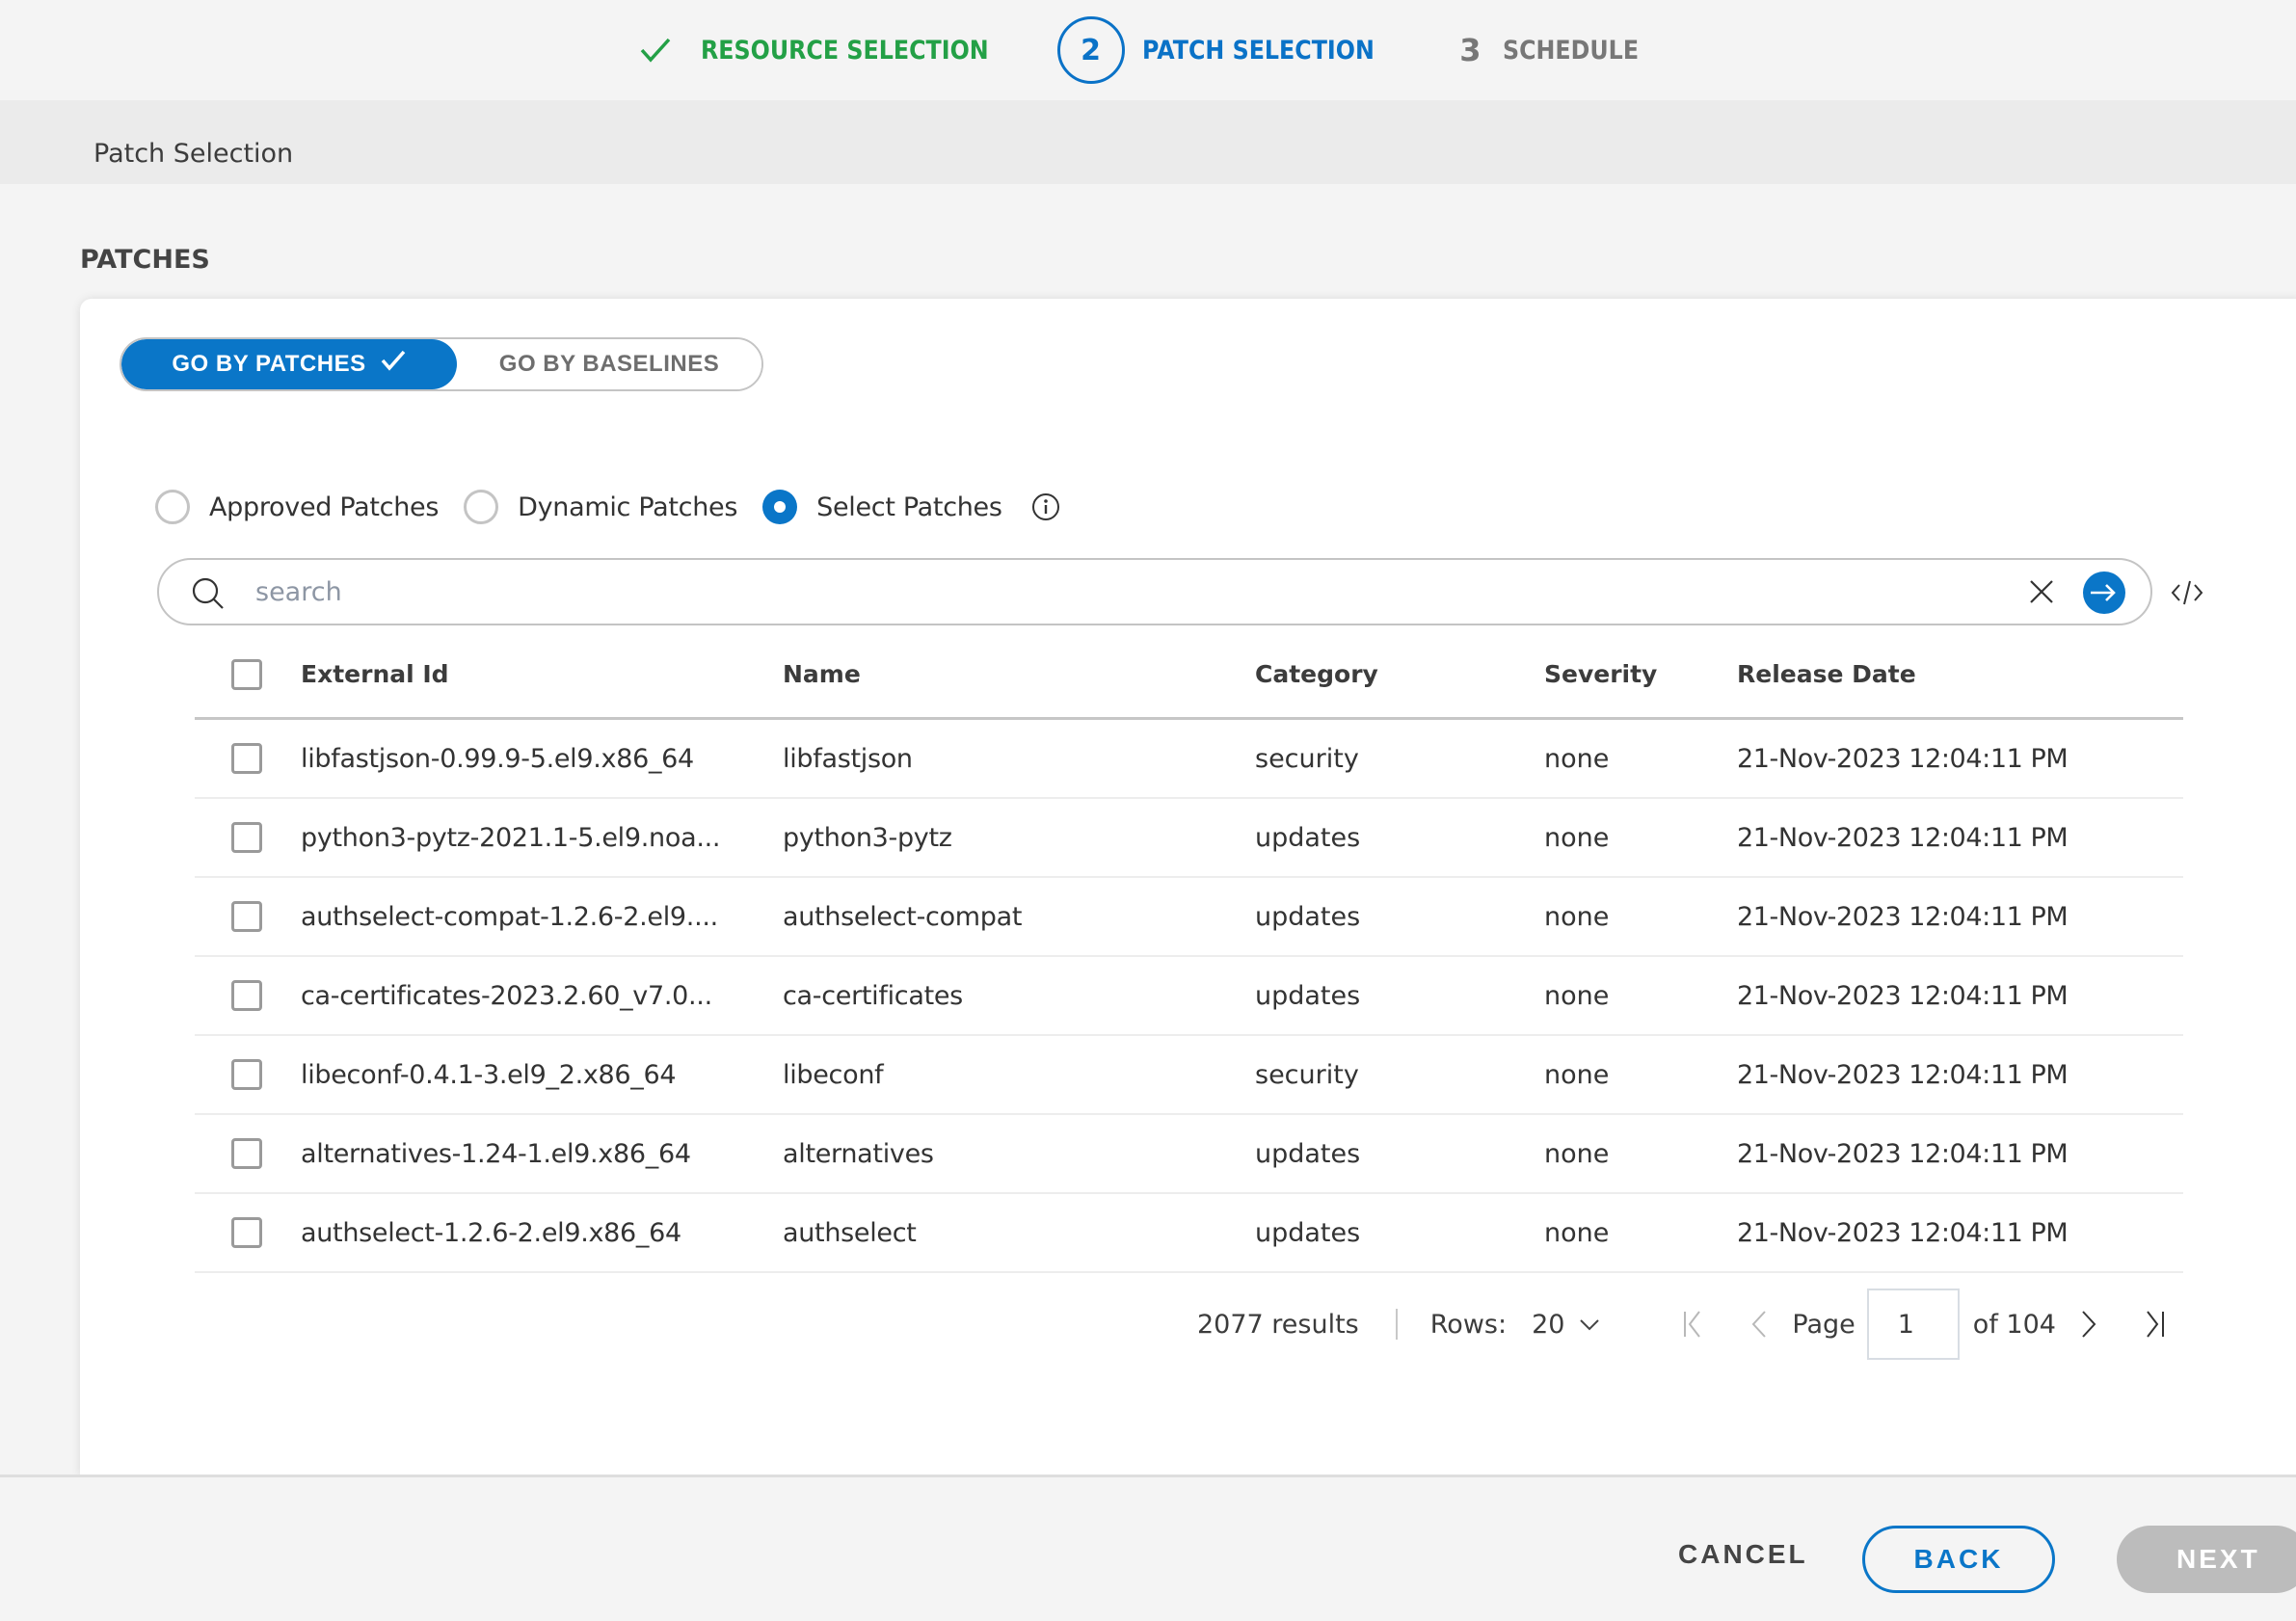  I want to click on page-number-input, so click(1913, 1324).